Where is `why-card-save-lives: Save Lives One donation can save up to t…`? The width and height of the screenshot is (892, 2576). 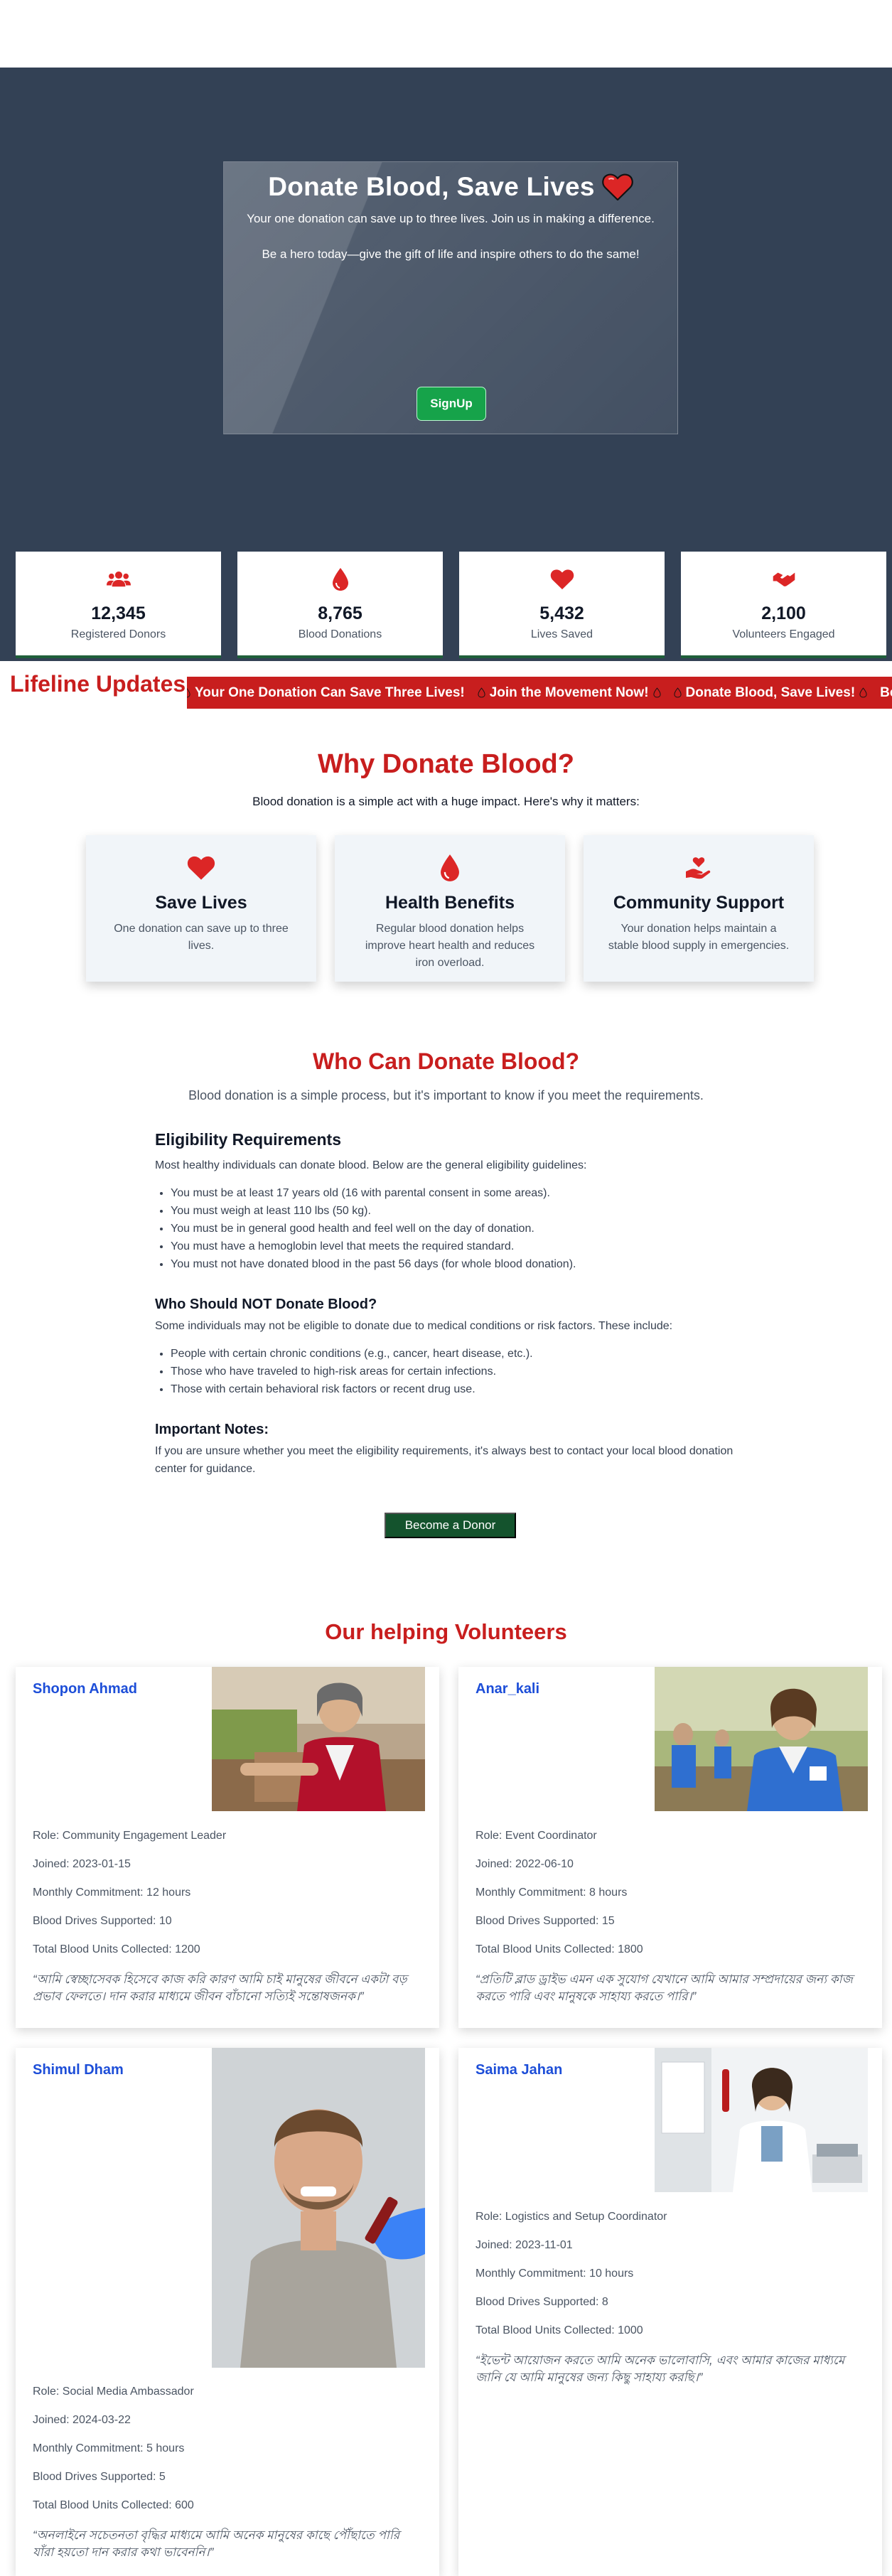 why-card-save-lives: Save Lives One donation can save up to t… is located at coordinates (201, 908).